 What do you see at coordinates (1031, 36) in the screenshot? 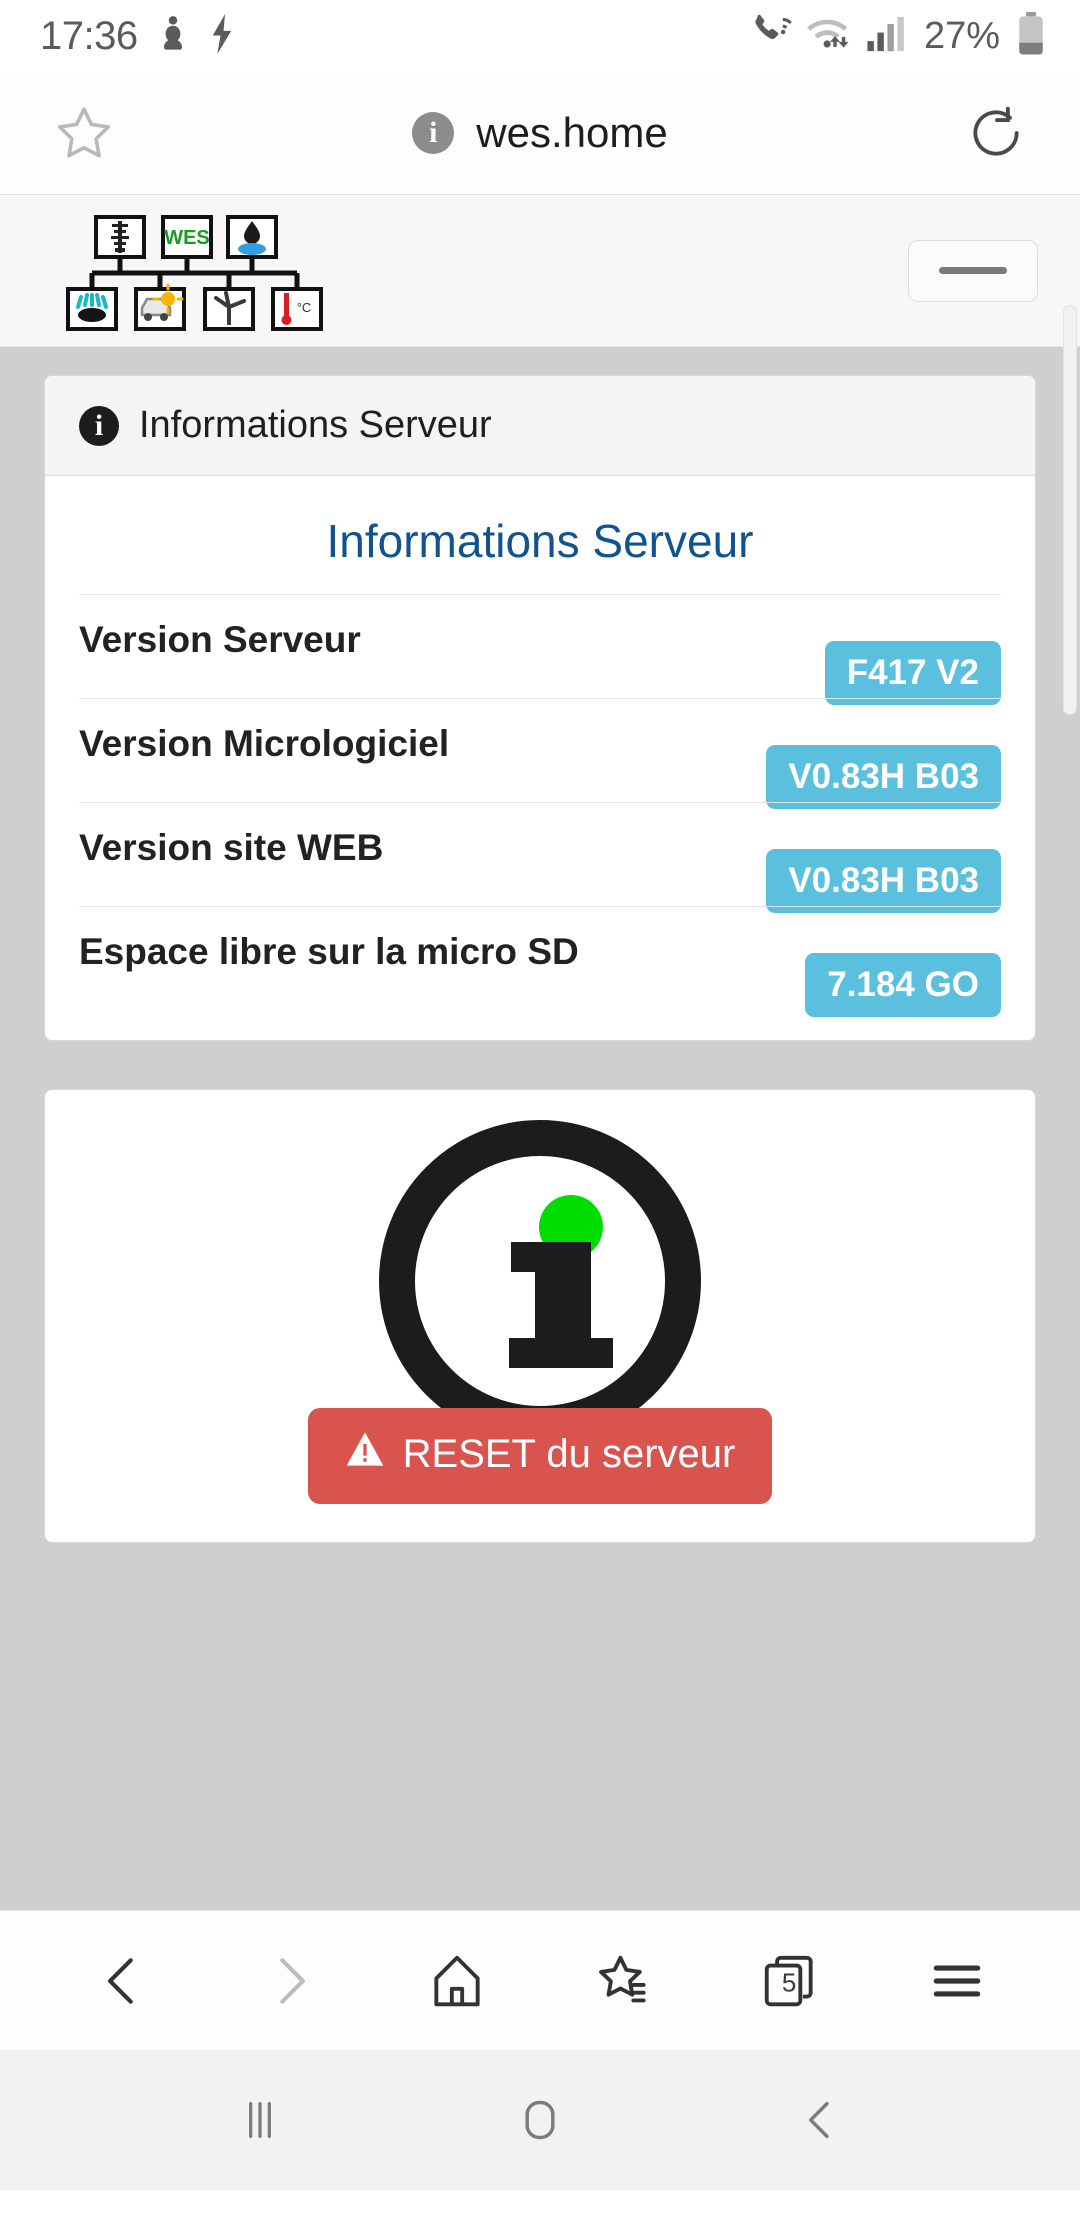
I see `battery-icon` at bounding box center [1031, 36].